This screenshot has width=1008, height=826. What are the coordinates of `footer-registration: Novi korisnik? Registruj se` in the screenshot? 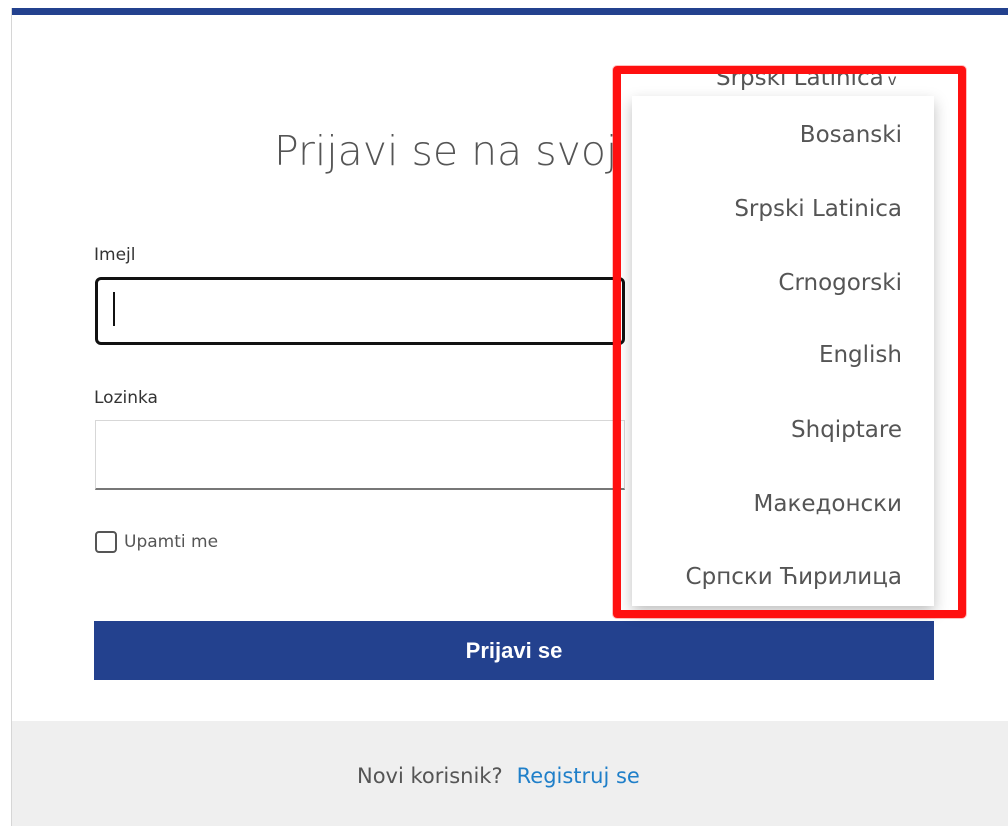 It's located at (587, 776).